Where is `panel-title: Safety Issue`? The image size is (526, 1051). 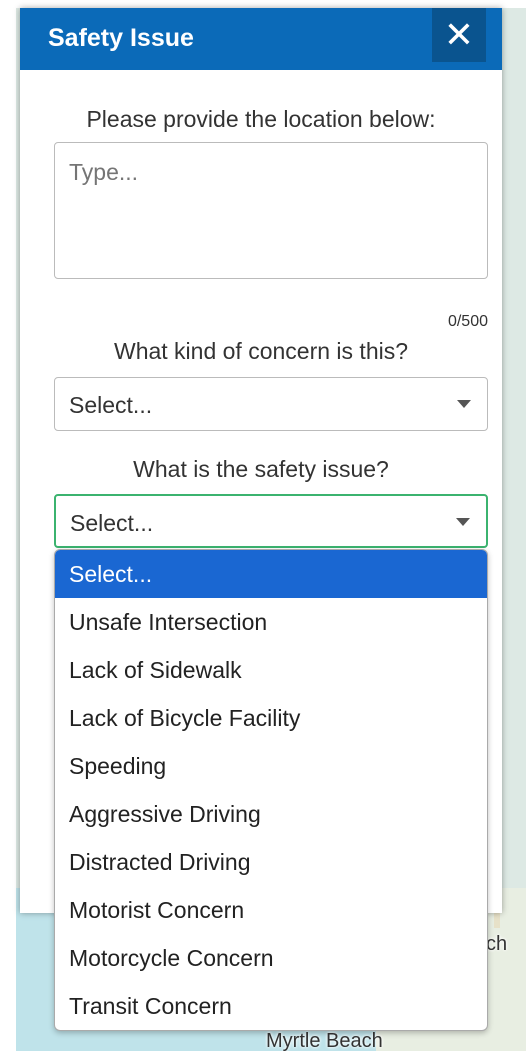
panel-title: Safety Issue is located at coordinates (121, 38).